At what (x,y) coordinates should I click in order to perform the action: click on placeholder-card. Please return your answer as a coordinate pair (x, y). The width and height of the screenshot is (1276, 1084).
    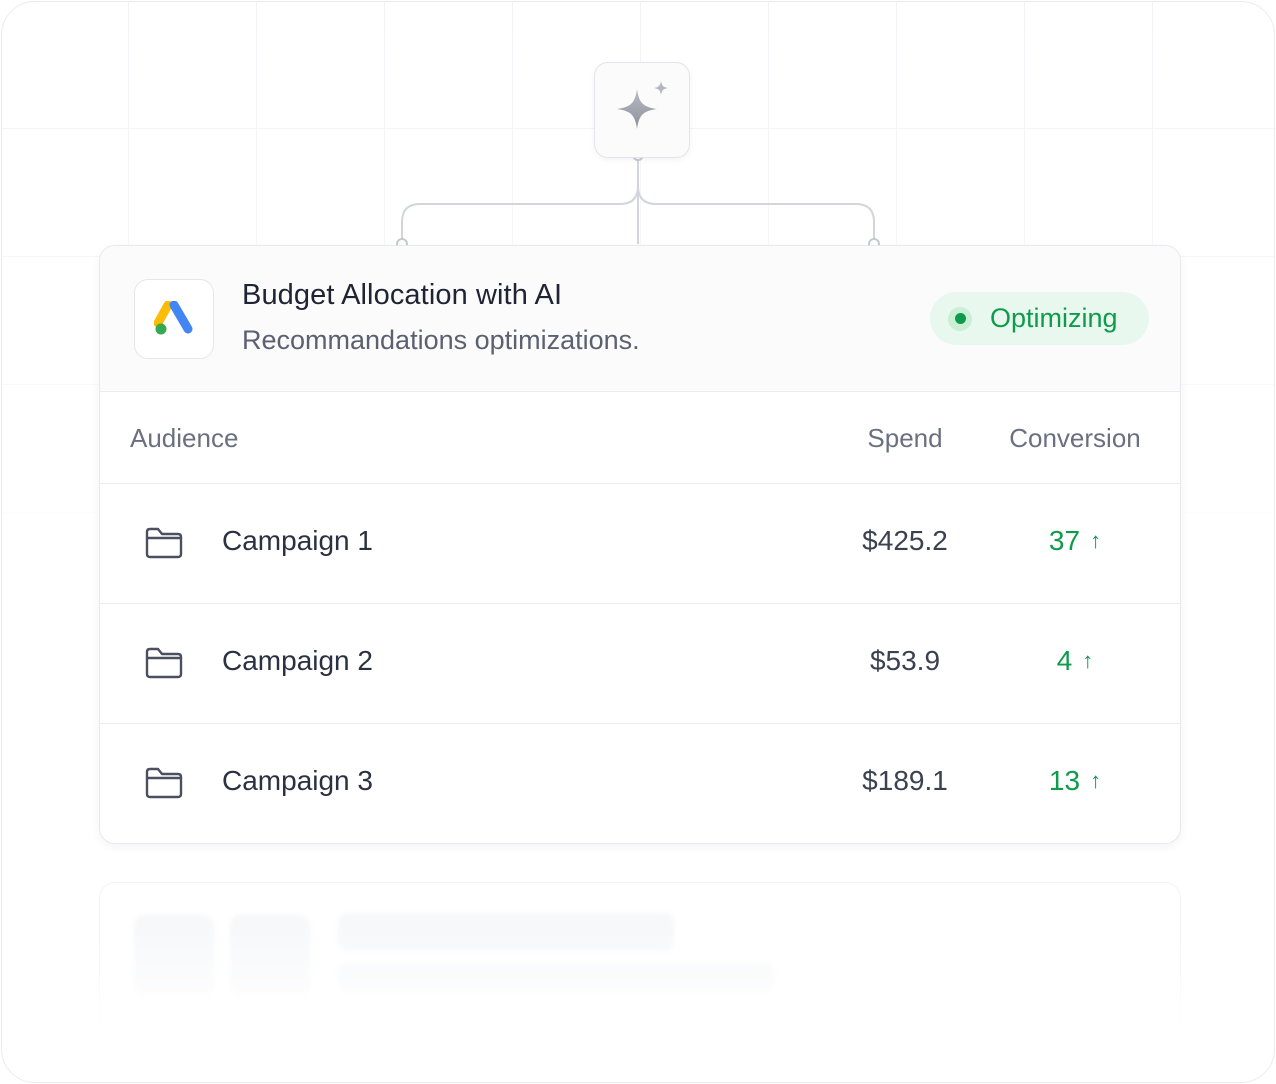
    Looking at the image, I should click on (640, 957).